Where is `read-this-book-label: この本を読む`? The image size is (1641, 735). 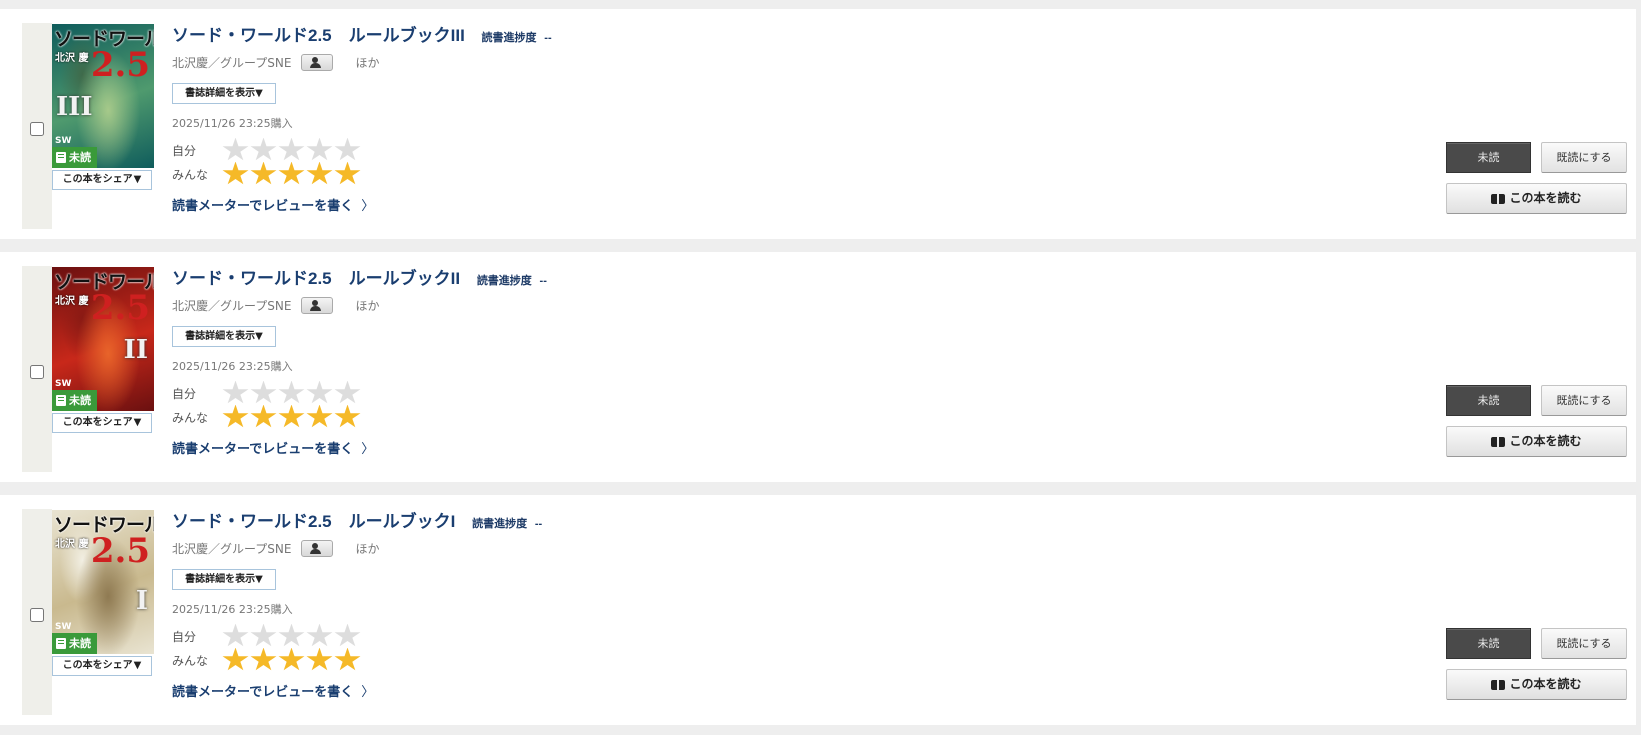 read-this-book-label: この本を読む is located at coordinates (1545, 684).